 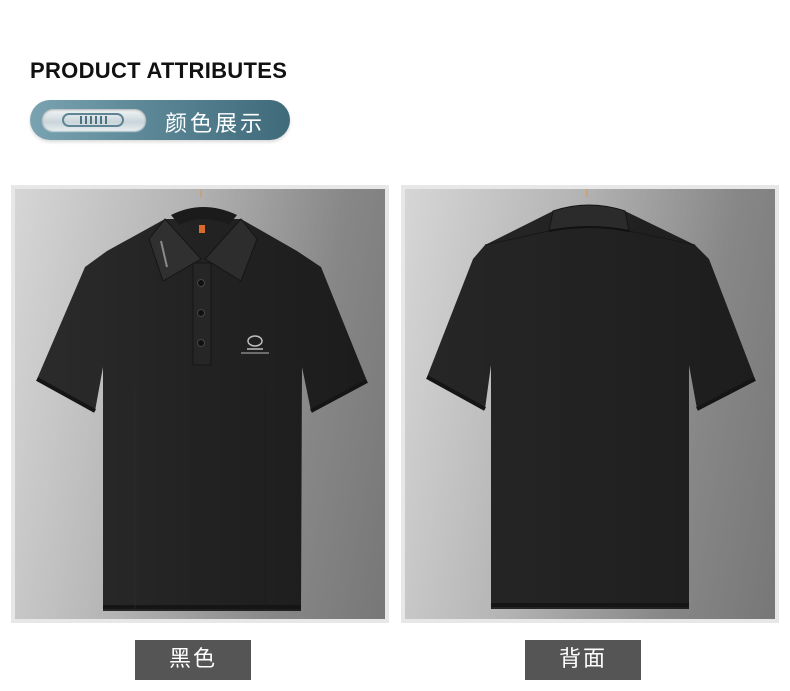 What do you see at coordinates (160, 120) in the screenshot?
I see `color-display-banner: 颜色展示` at bounding box center [160, 120].